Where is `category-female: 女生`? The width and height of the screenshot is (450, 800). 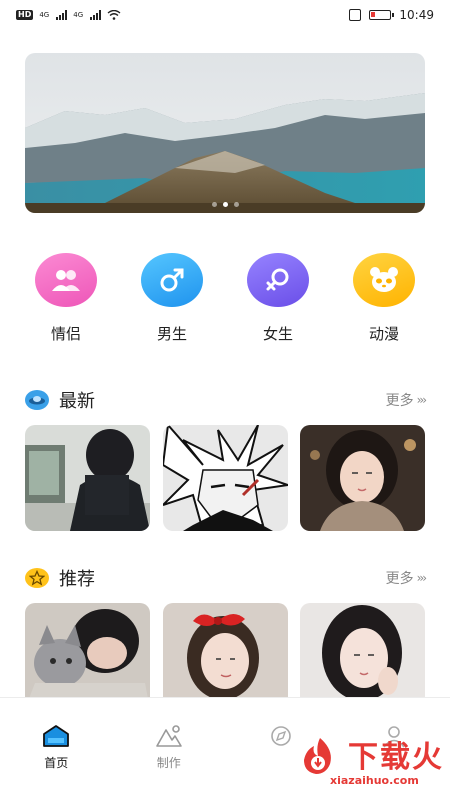 category-female: 女生 is located at coordinates (278, 298).